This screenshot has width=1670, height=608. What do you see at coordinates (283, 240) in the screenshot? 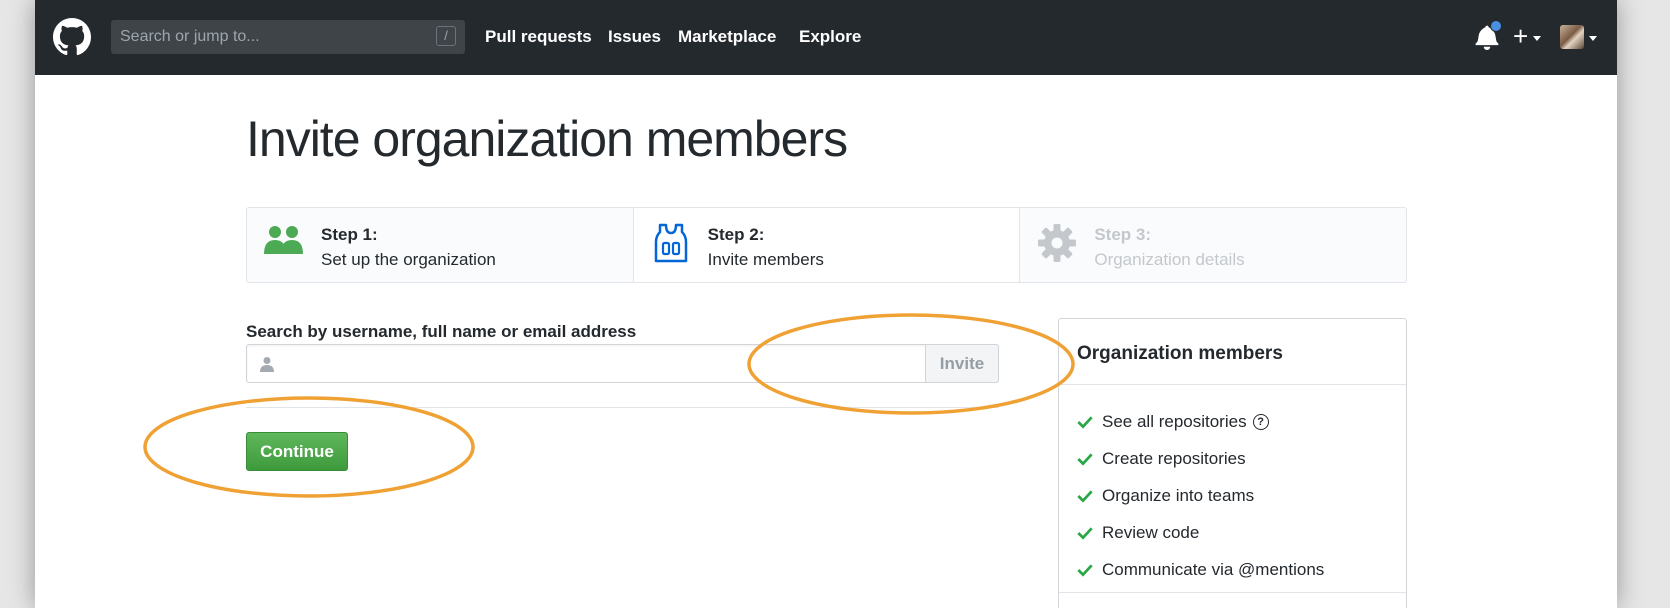
I see `people-icon` at bounding box center [283, 240].